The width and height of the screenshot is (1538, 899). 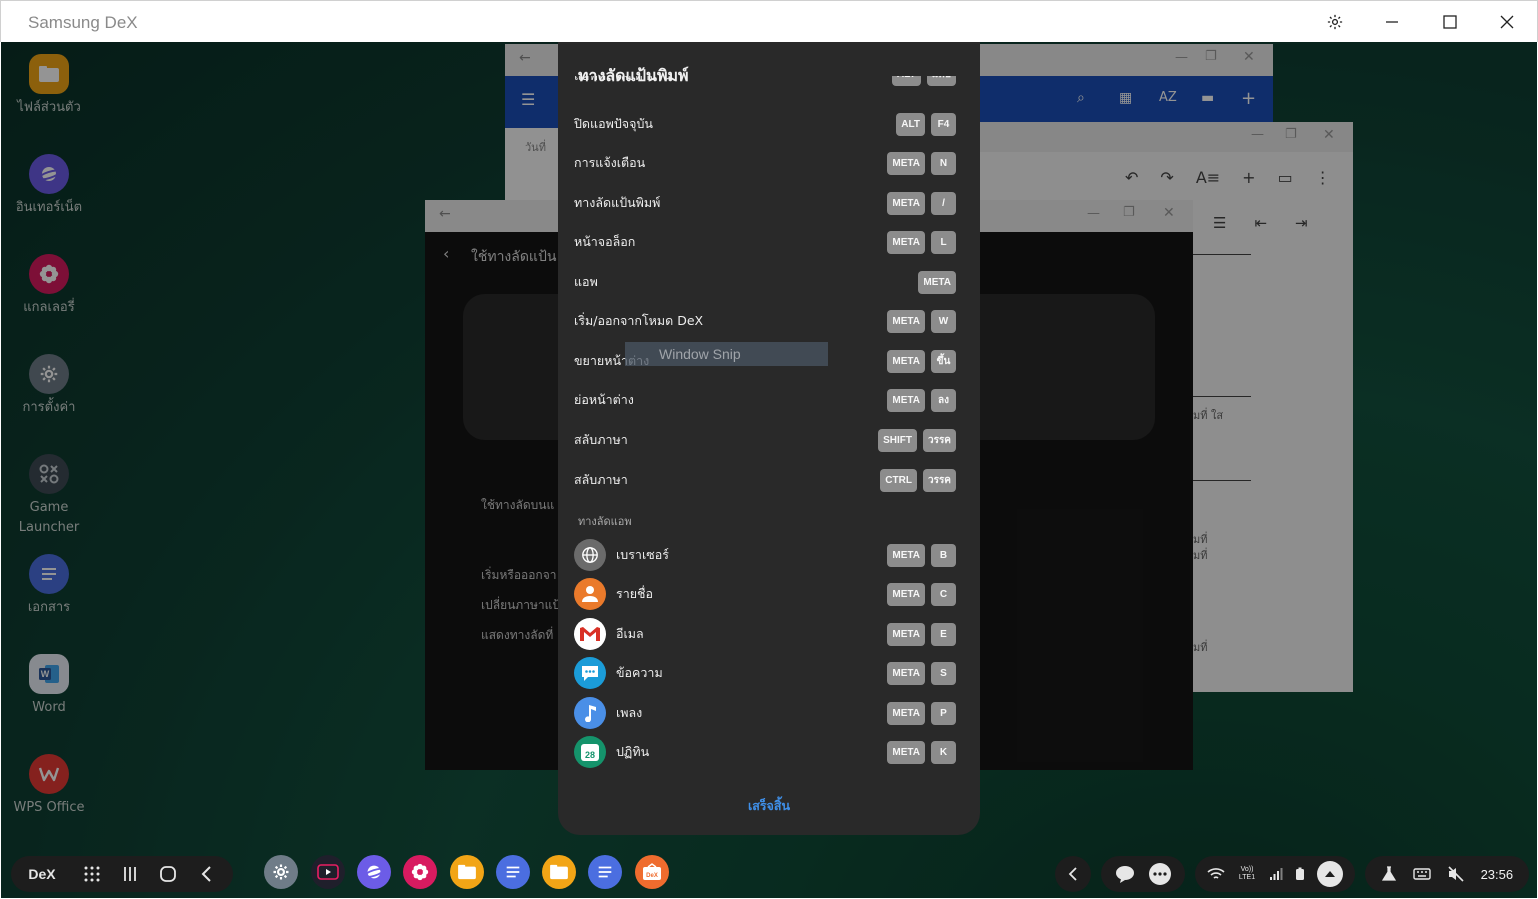 What do you see at coordinates (49, 474) in the screenshot?
I see `game-launcher-icon` at bounding box center [49, 474].